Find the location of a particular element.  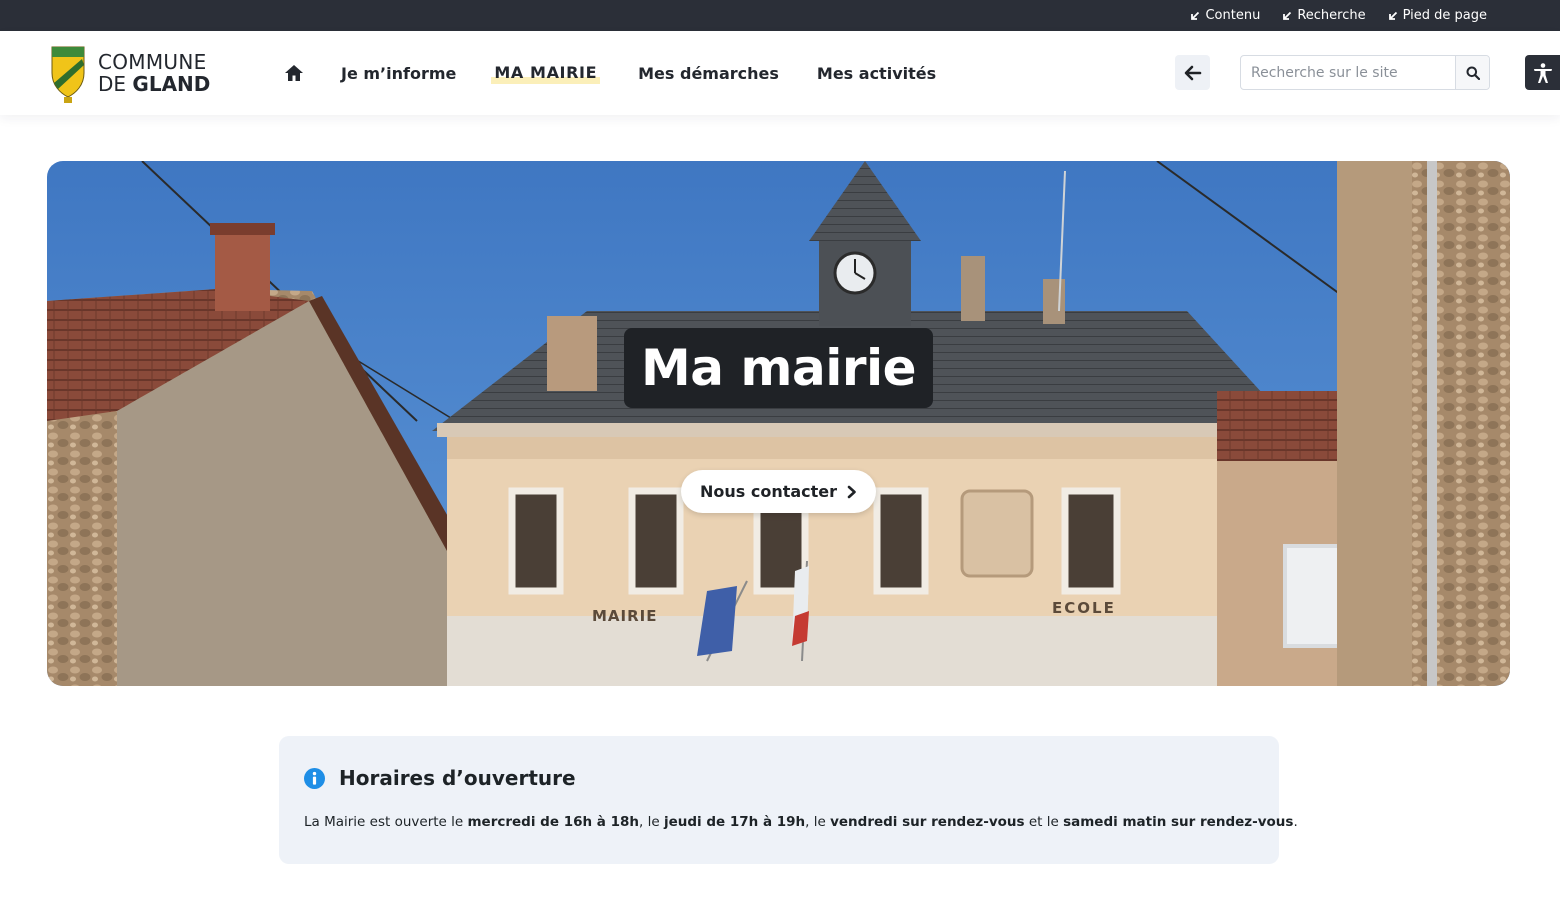

search-input is located at coordinates (1348, 72).